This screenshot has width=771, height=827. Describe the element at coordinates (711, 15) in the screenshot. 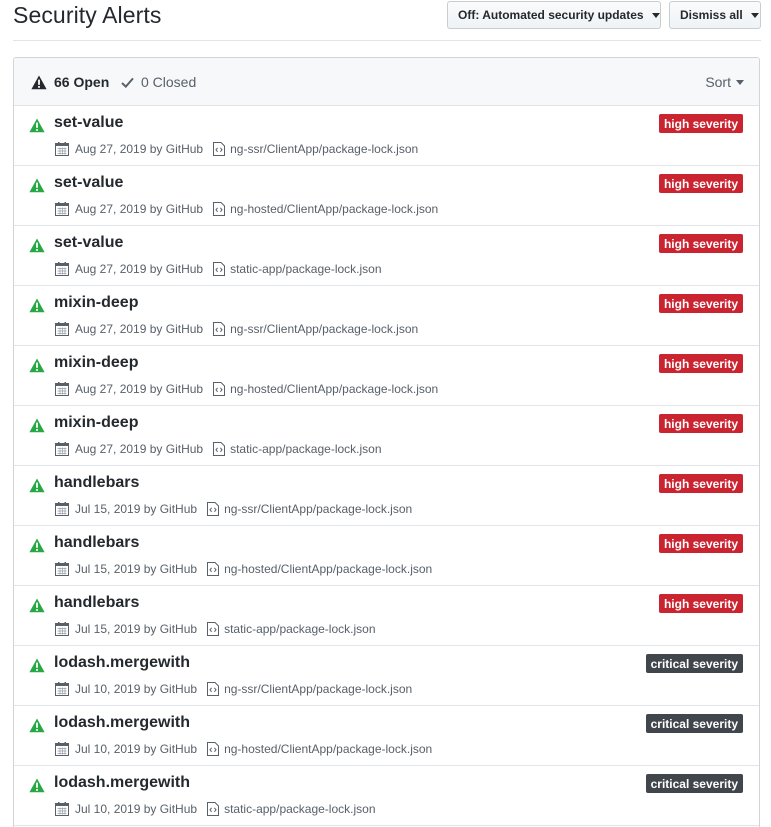

I see `dismiss-all-label: Dismiss all` at that location.